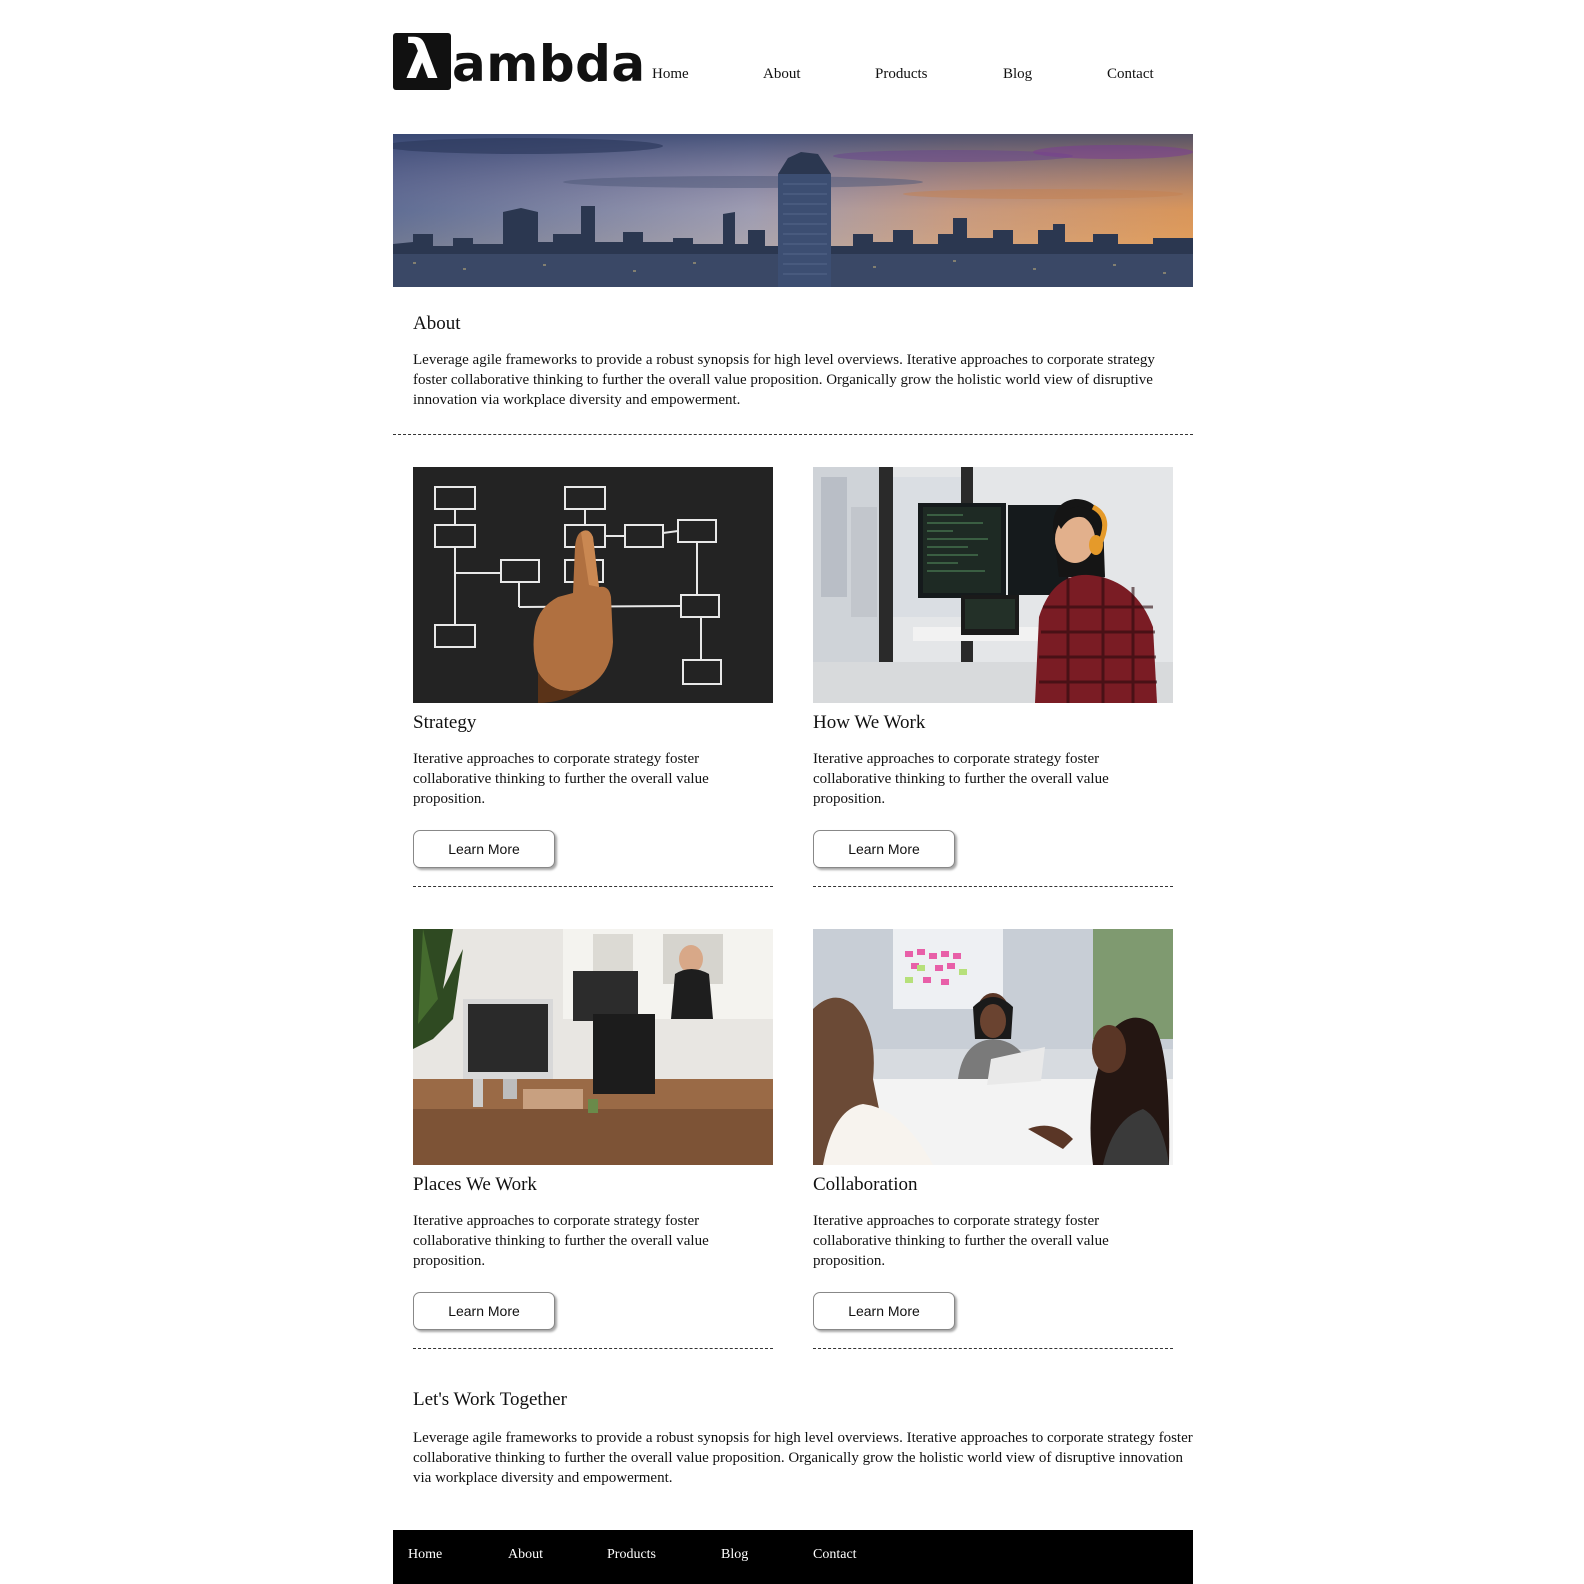  I want to click on nav-blog: Blog, so click(1017, 74).